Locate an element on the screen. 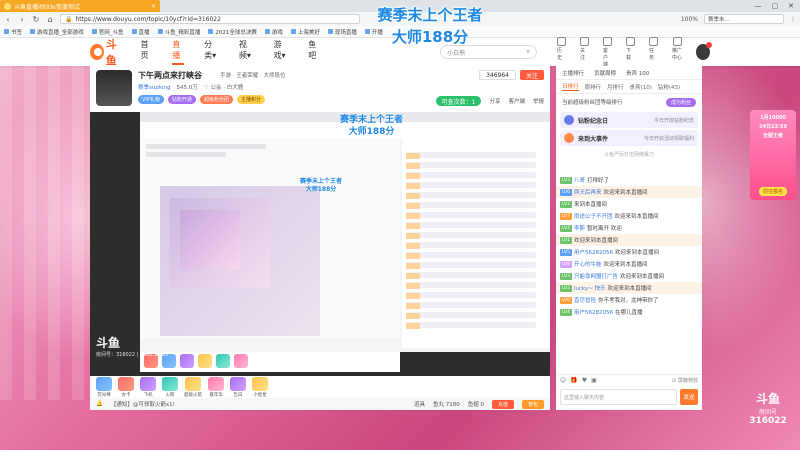 This screenshot has width=800, height=450. tab-anchor-rank: 主播排行 is located at coordinates (573, 73).